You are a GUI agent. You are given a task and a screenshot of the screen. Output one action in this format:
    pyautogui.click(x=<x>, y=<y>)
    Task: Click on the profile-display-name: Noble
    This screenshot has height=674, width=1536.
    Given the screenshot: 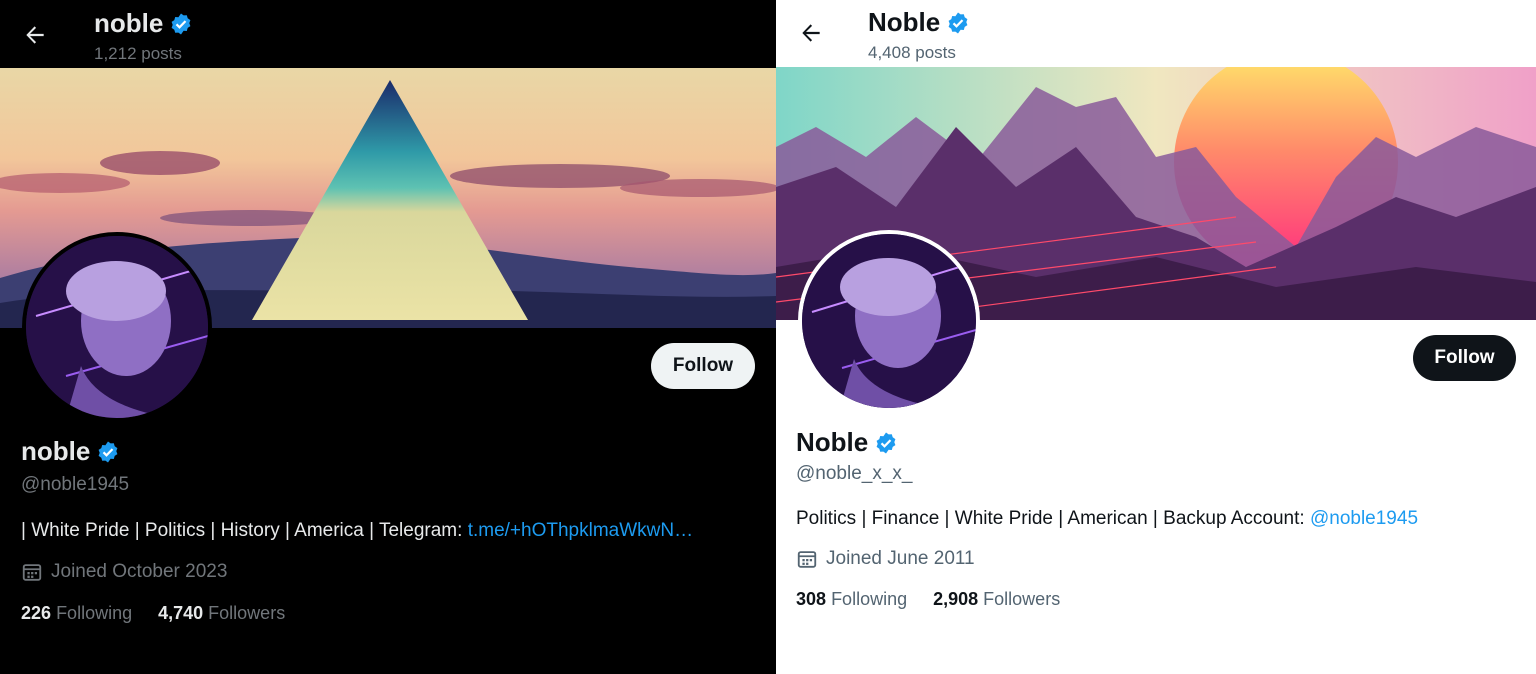 What is the action you would take?
    pyautogui.click(x=847, y=442)
    